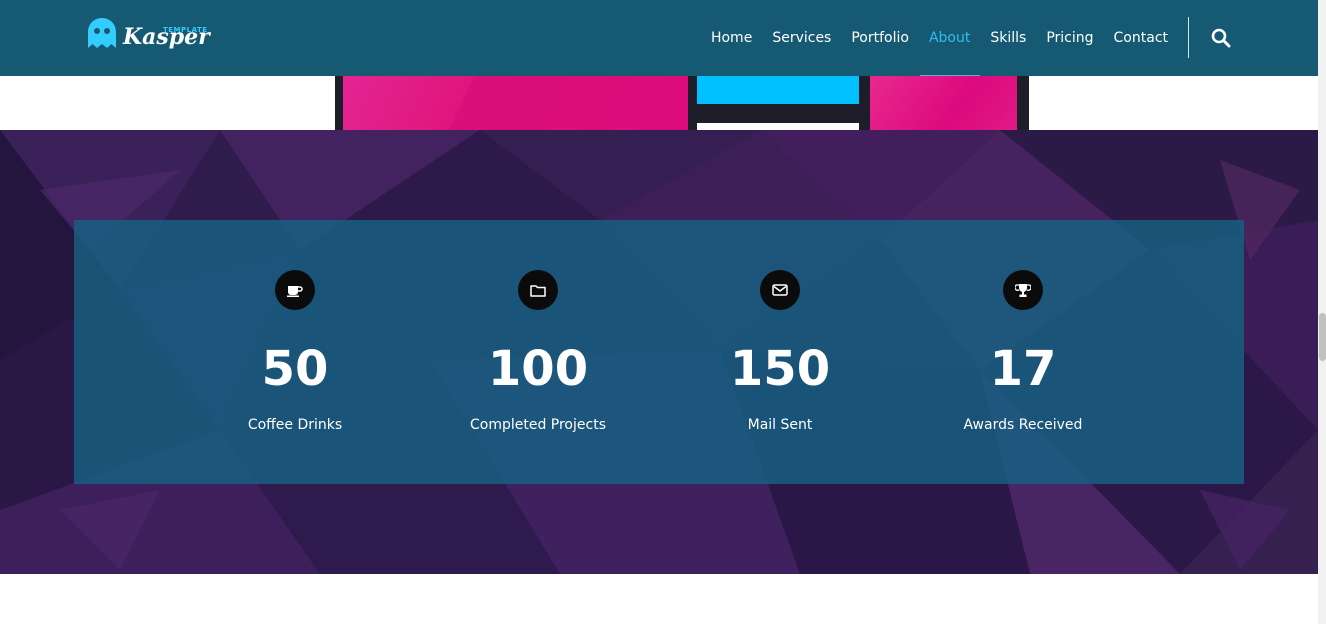 The image size is (1326, 624). Describe the element at coordinates (295, 290) in the screenshot. I see `coffee-icon` at that location.